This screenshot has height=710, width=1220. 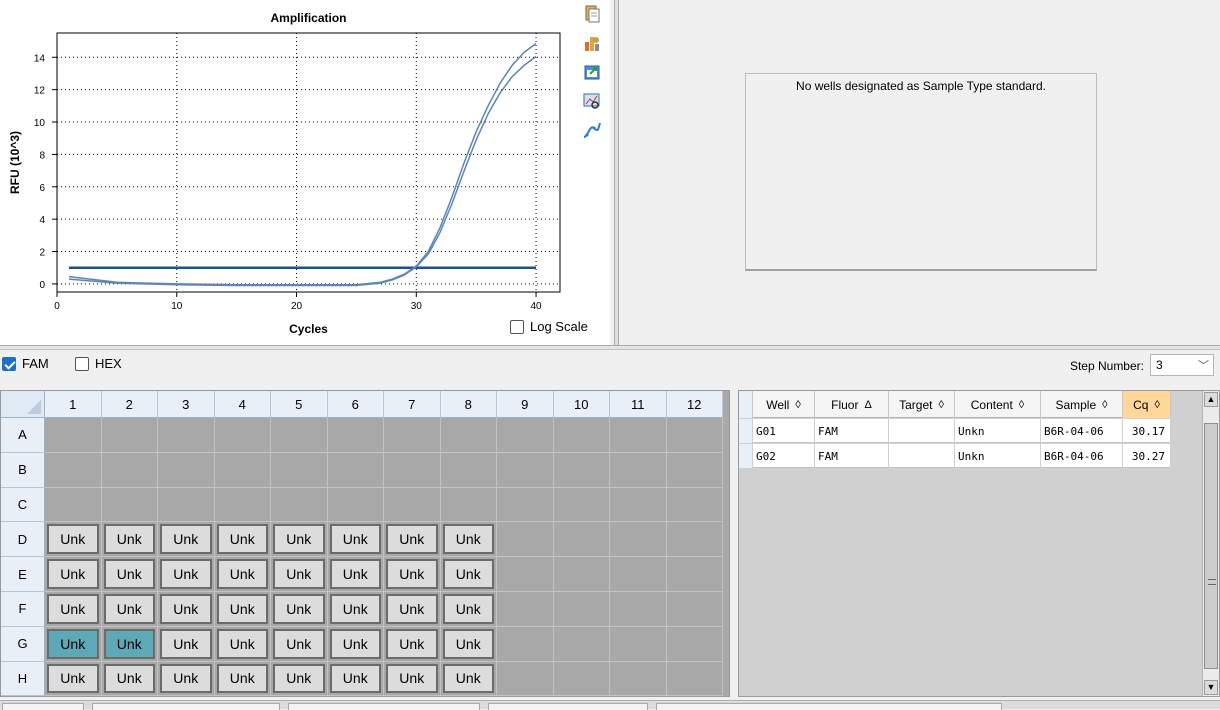 I want to click on well-C9, so click(x=525, y=505).